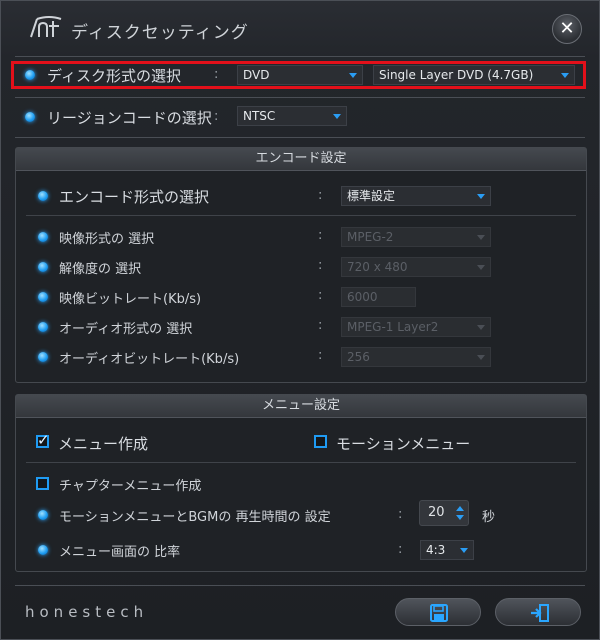 The image size is (600, 640). Describe the element at coordinates (447, 550) in the screenshot. I see `aspect-ratio-select: 4:3` at that location.